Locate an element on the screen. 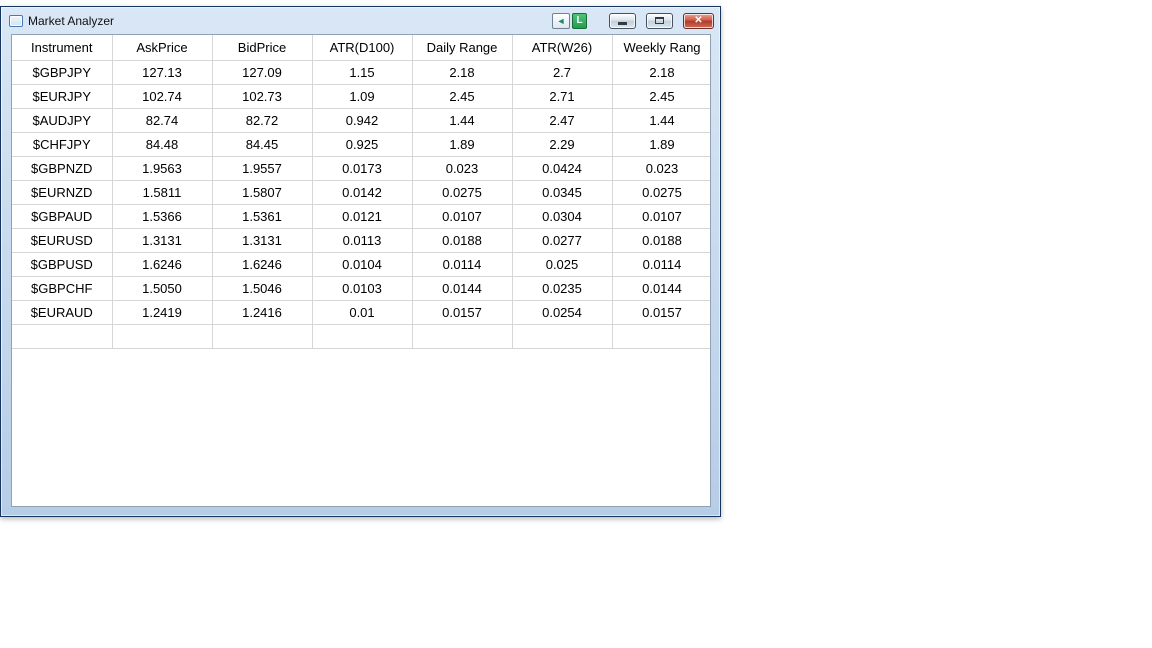 The width and height of the screenshot is (1152, 648). table-cell: 84.45 is located at coordinates (262, 144).